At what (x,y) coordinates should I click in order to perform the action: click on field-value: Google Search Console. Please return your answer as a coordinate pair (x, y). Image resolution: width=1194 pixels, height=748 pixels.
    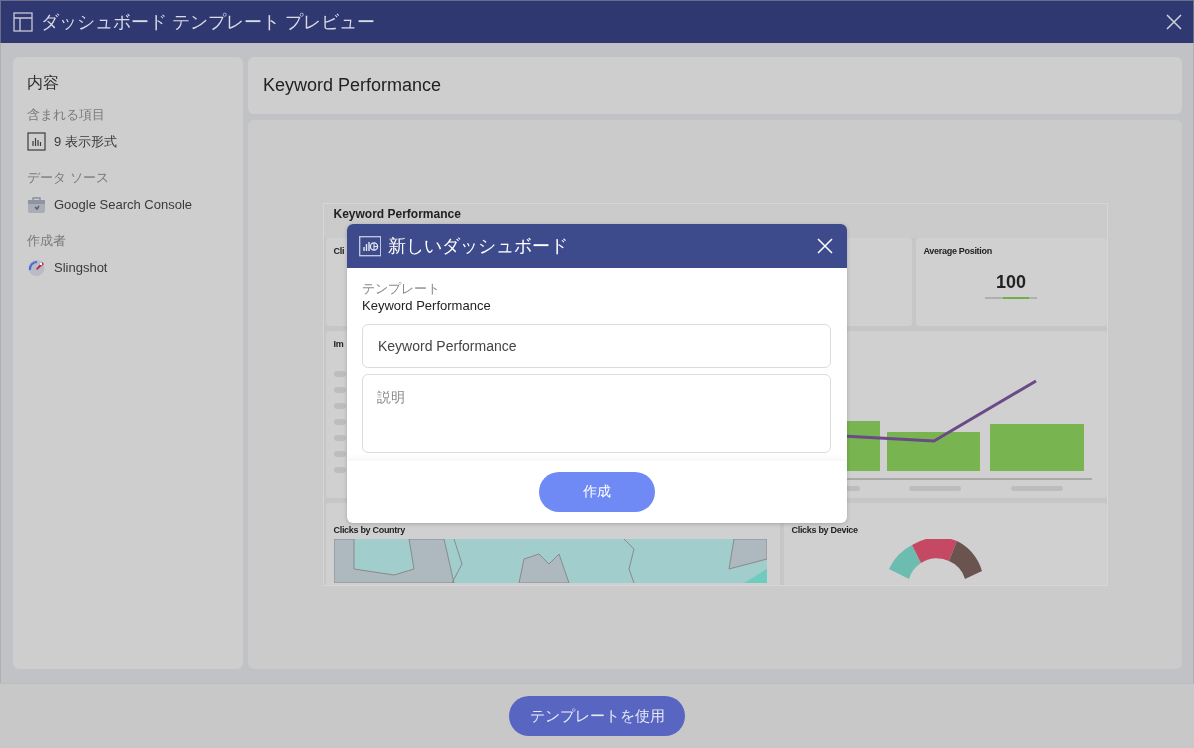
    Looking at the image, I should click on (123, 204).